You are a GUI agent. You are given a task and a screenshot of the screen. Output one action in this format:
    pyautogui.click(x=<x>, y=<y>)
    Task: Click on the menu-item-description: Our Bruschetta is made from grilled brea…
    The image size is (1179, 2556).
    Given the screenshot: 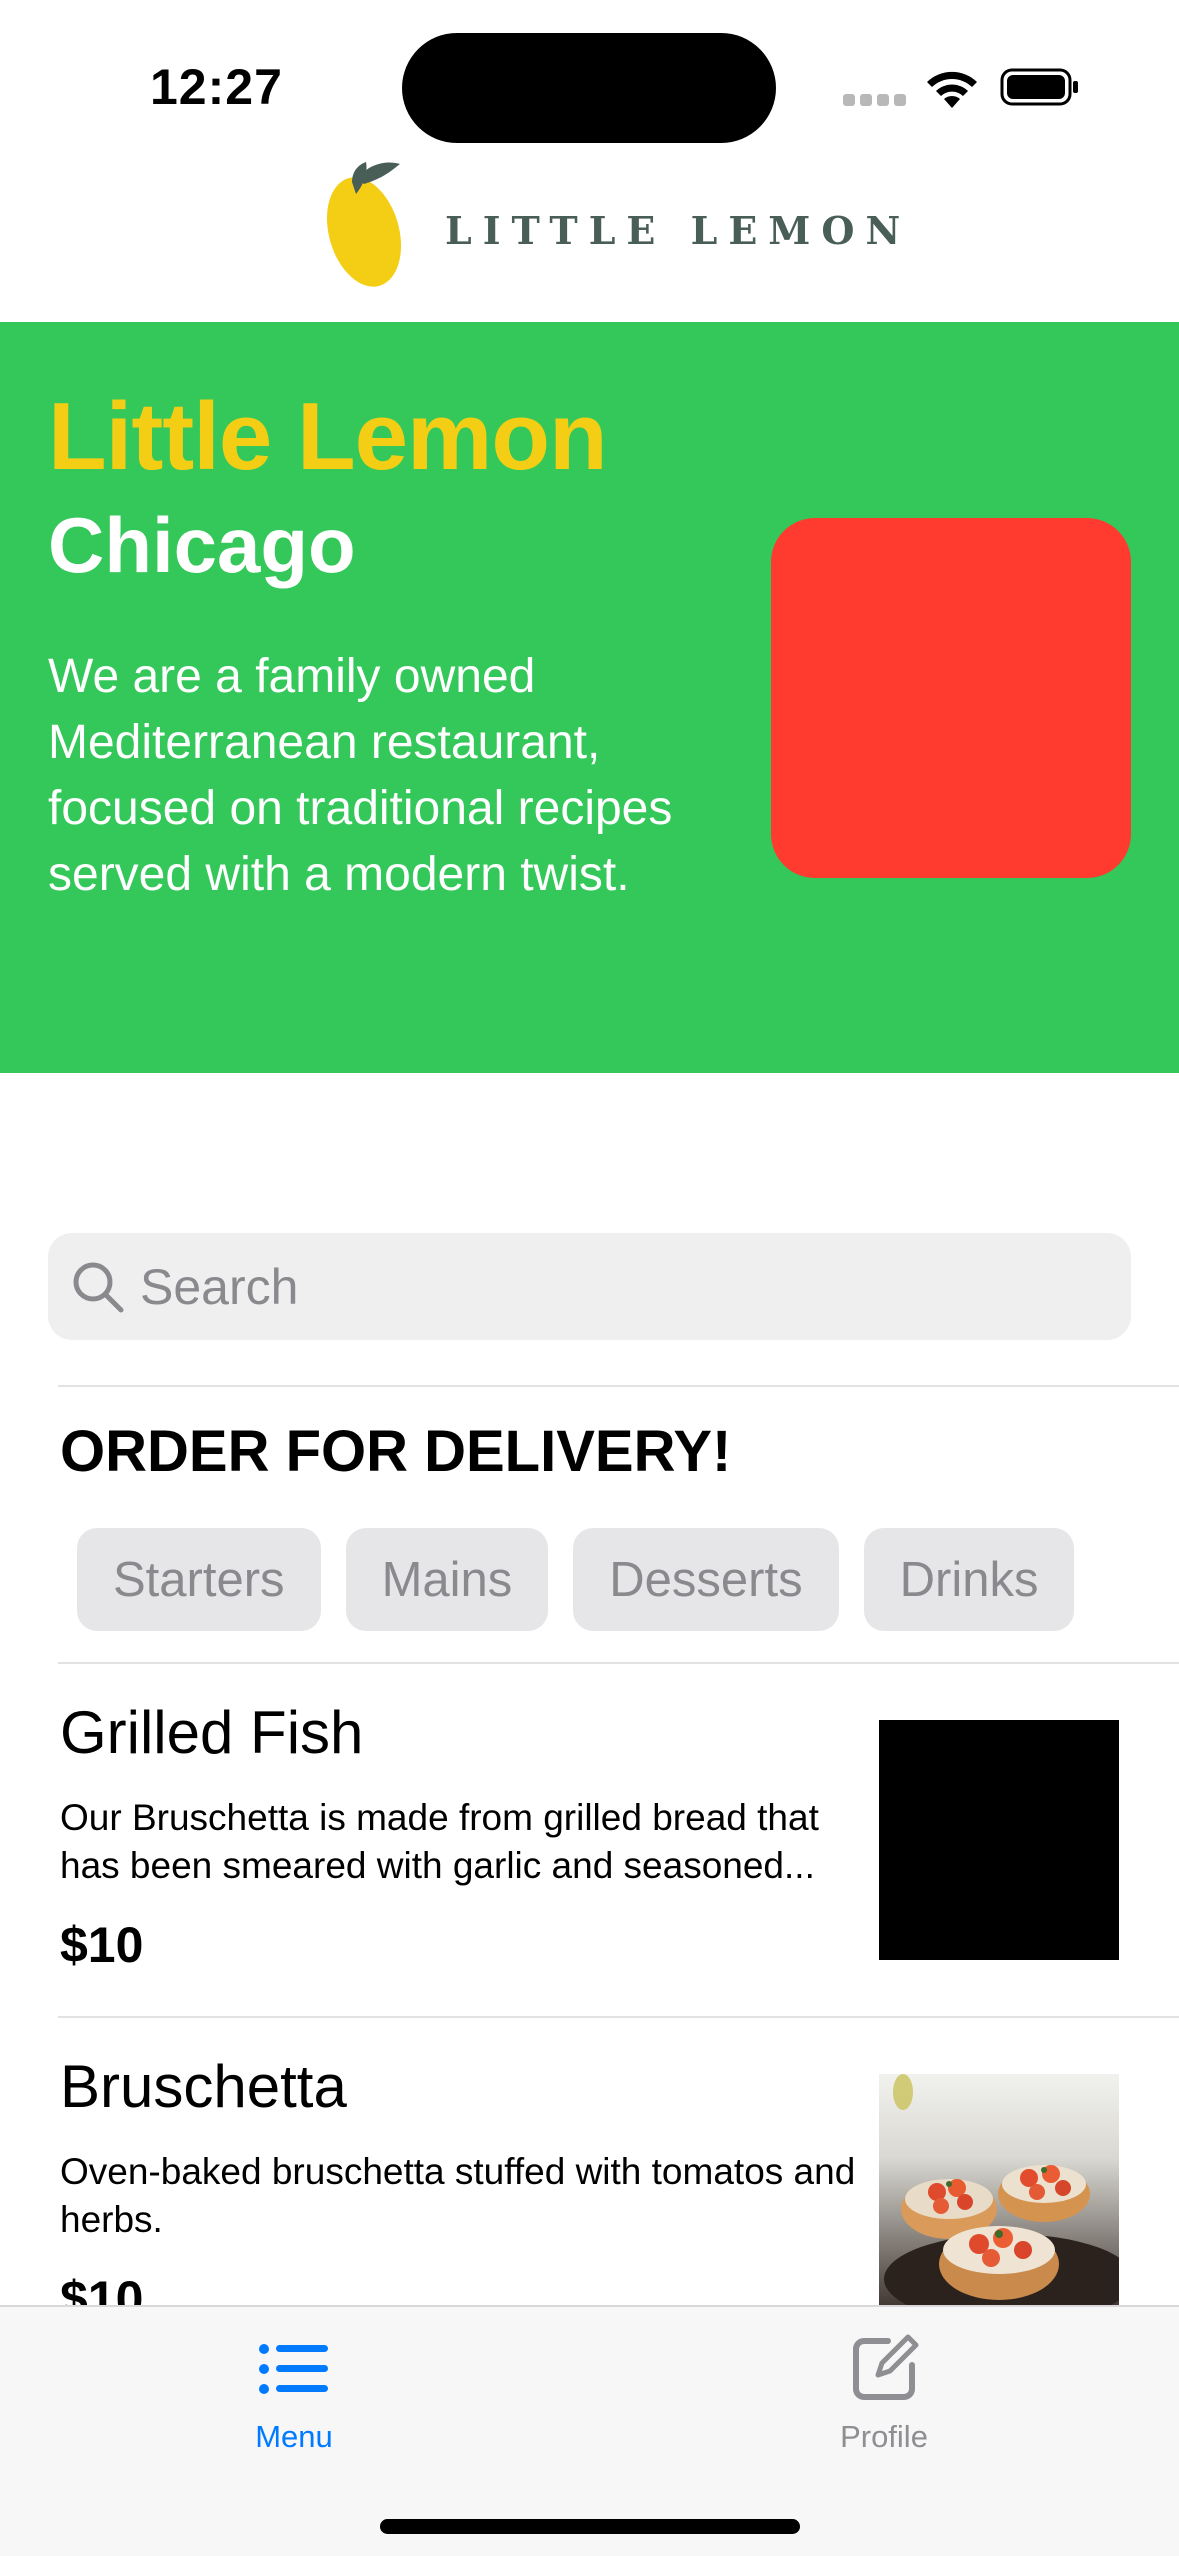 What is the action you would take?
    pyautogui.click(x=439, y=1841)
    